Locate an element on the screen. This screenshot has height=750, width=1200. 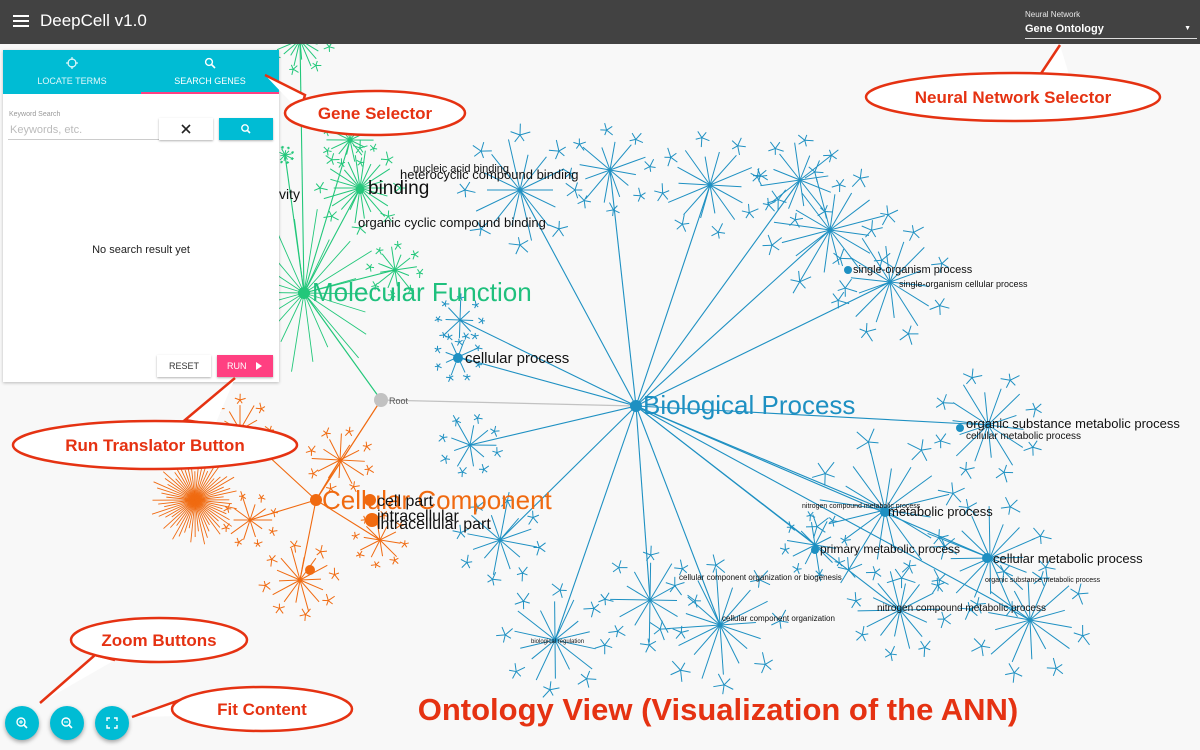
label-primary-metabolic-process: primary metabolic process is located at coordinates (890, 549).